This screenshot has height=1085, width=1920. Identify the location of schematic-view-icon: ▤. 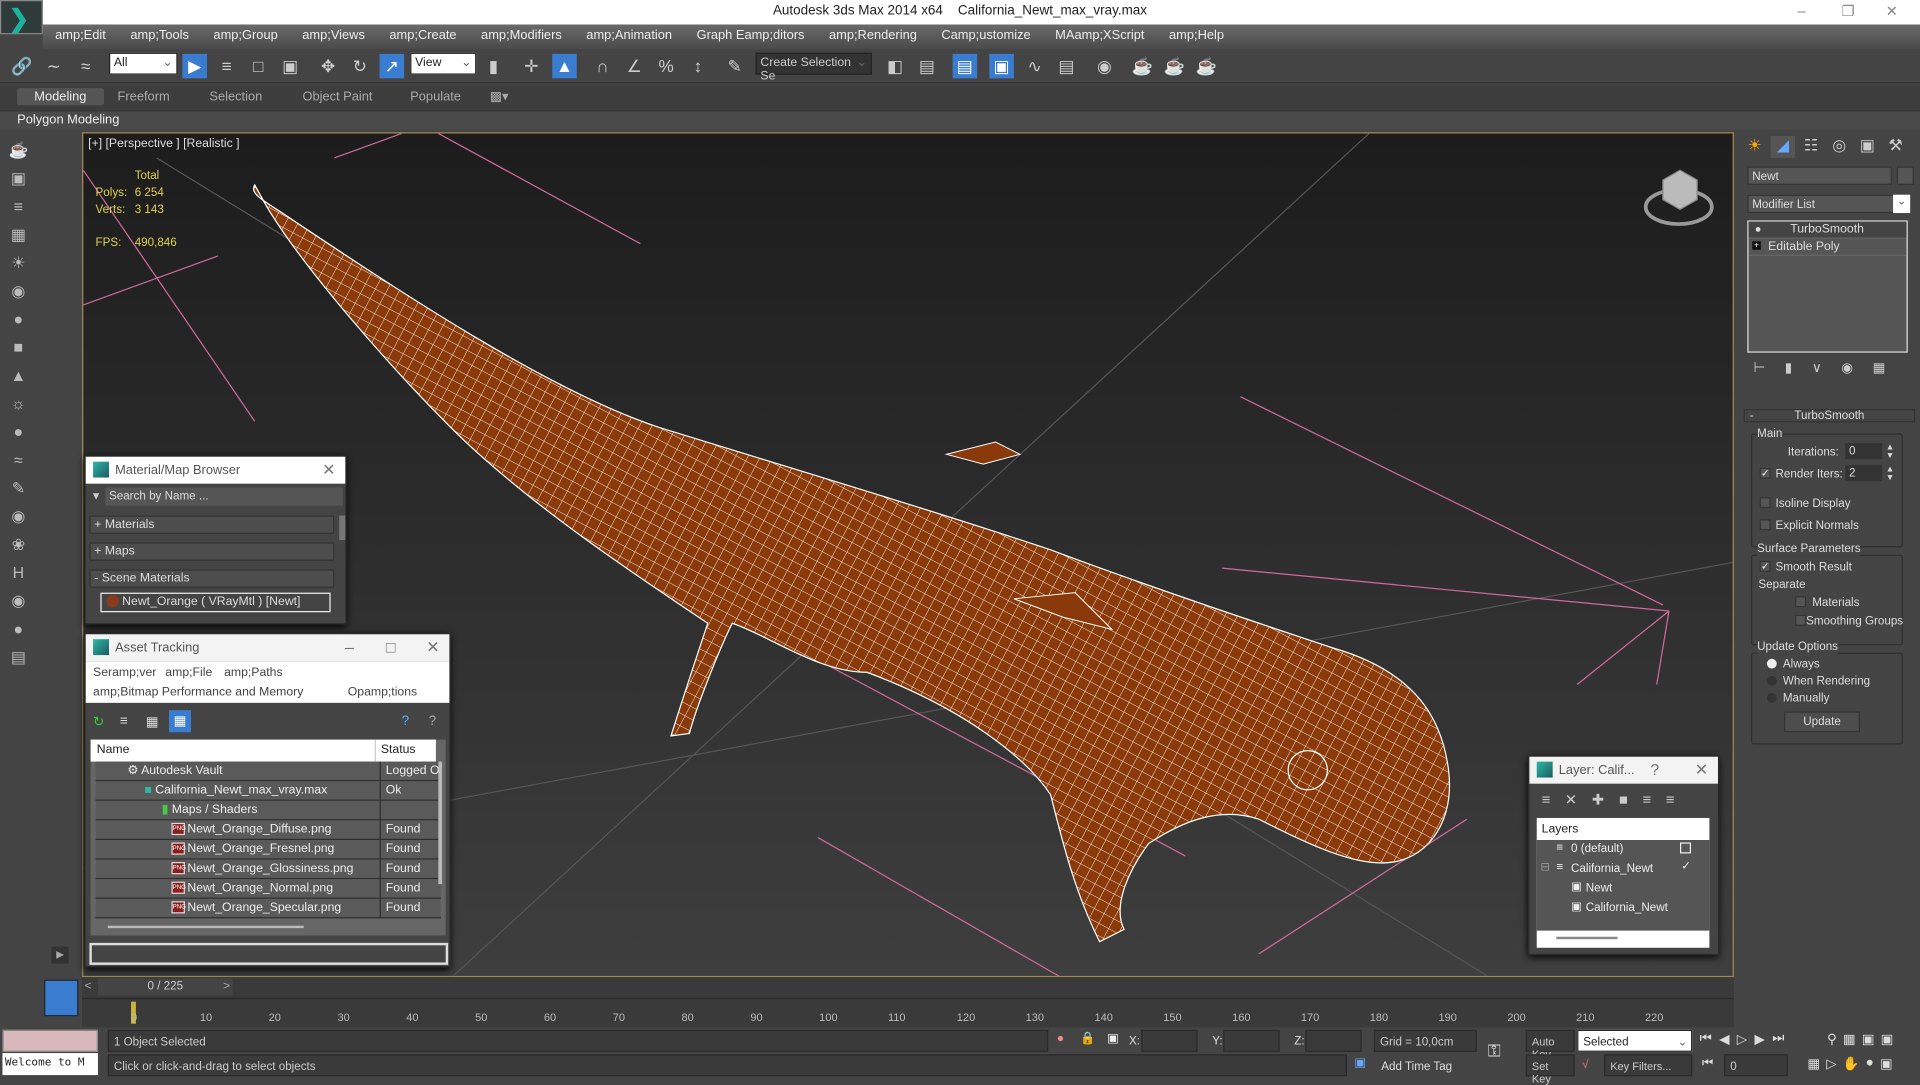
(1066, 66).